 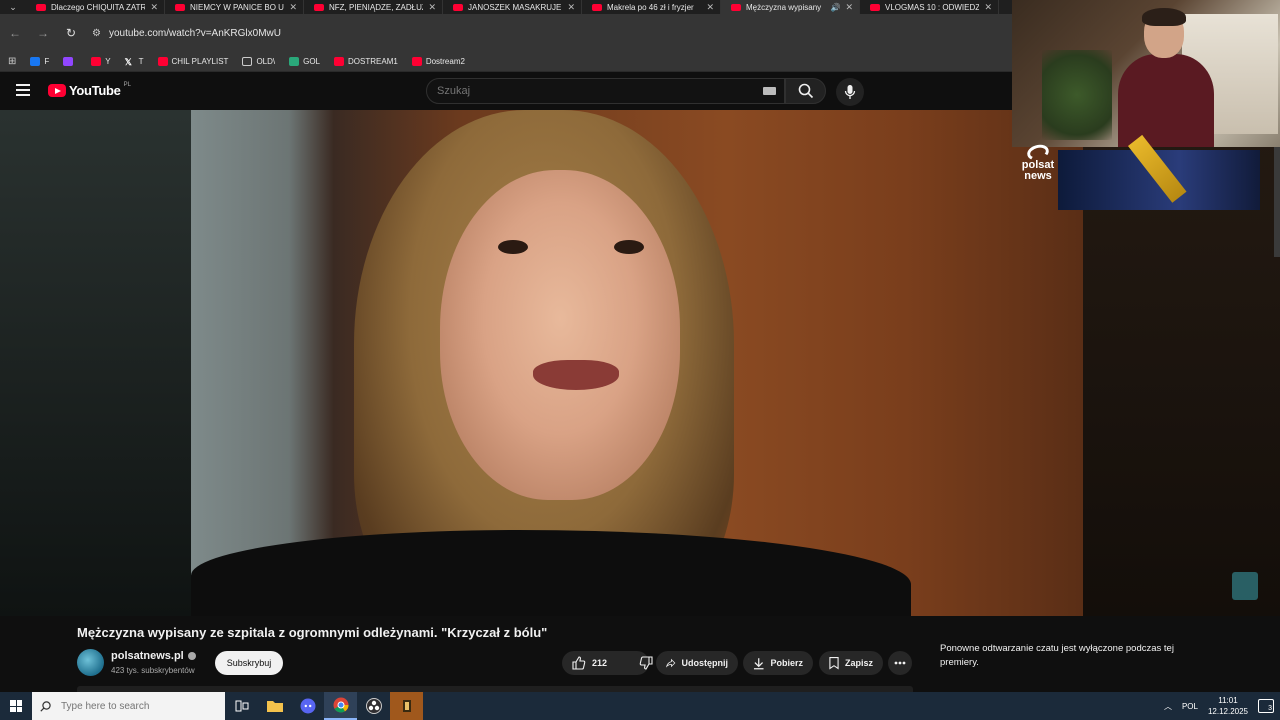 I want to click on bookmark-item: Dostream2, so click(x=438, y=61).